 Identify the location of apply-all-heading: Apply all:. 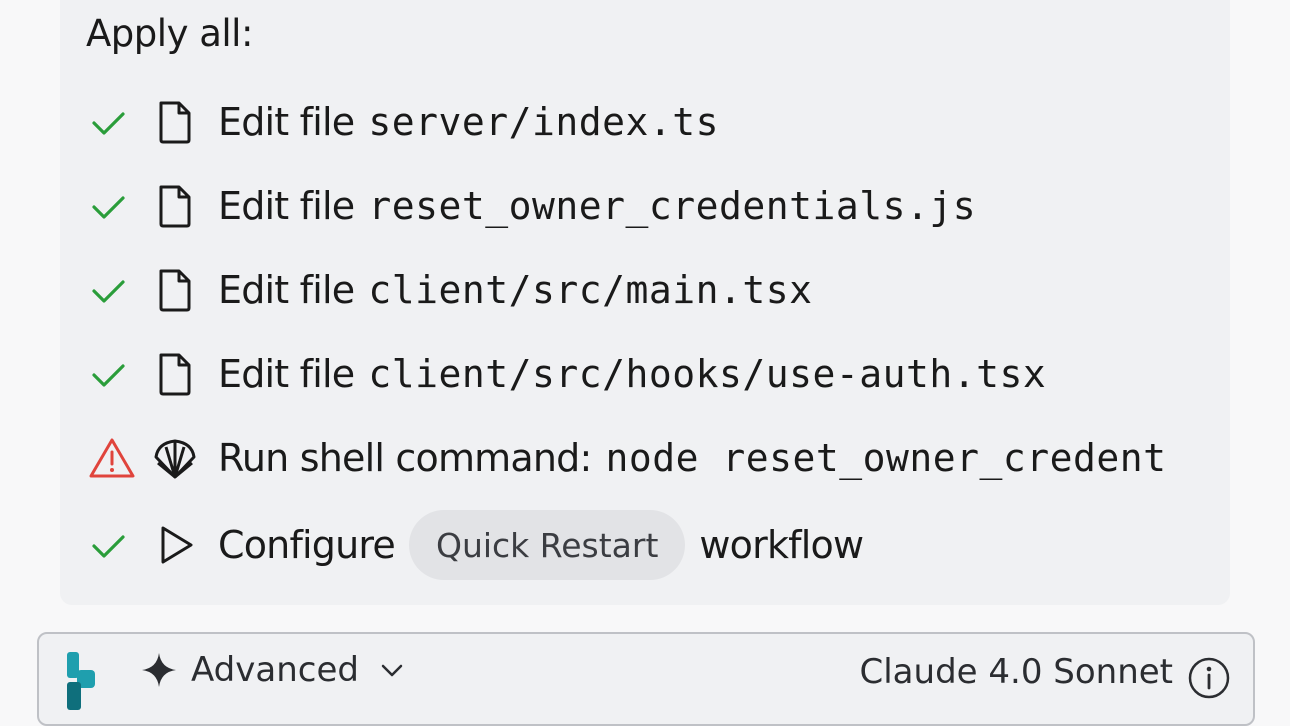
(169, 33).